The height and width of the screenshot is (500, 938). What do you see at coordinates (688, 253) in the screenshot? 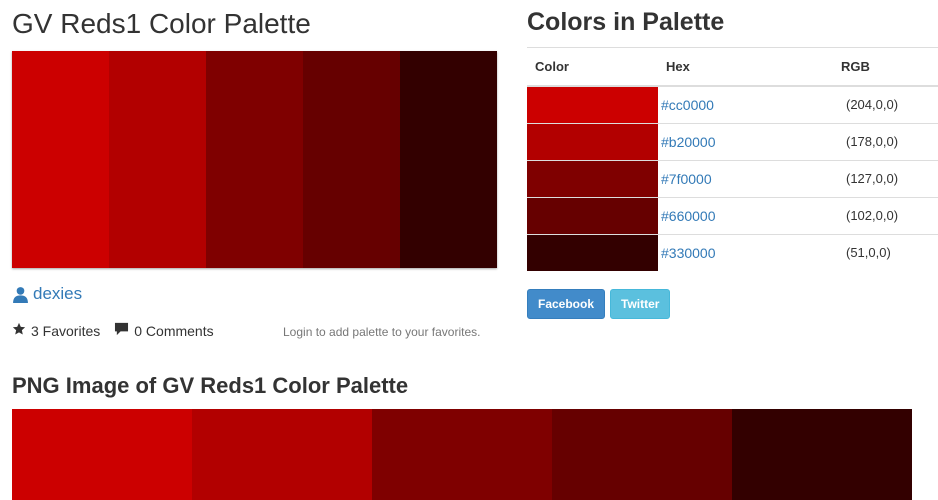
I see `hex-link: #330000` at bounding box center [688, 253].